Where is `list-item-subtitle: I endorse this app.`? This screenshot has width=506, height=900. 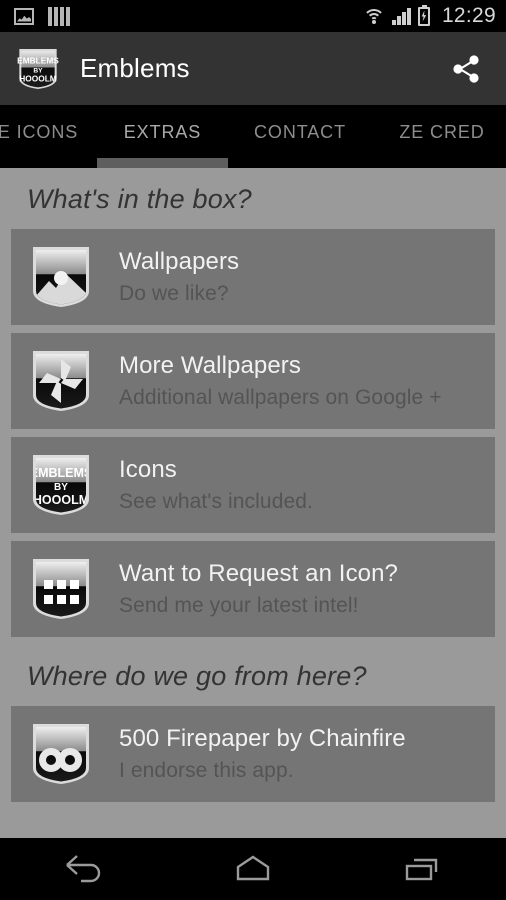
list-item-subtitle: I endorse this app. is located at coordinates (206, 770).